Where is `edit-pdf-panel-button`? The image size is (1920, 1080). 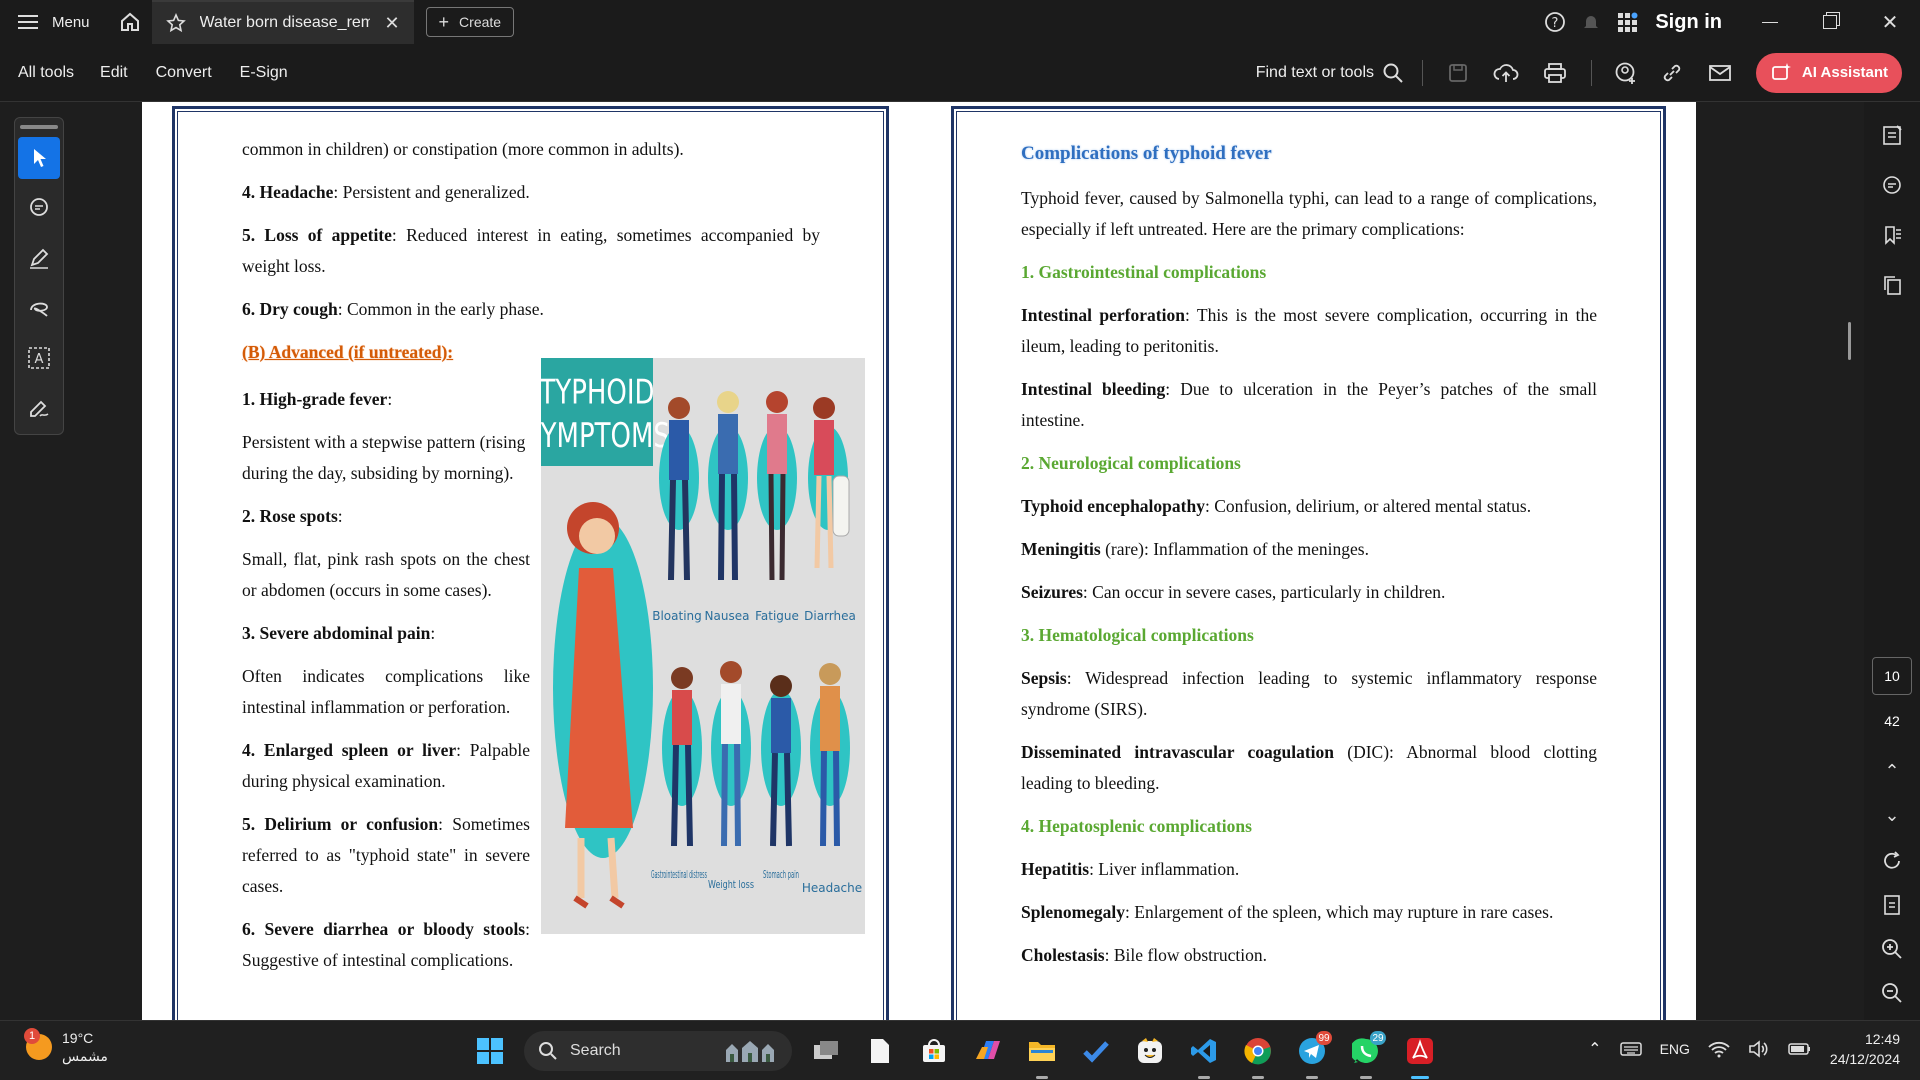
edit-pdf-panel-button is located at coordinates (1892, 135).